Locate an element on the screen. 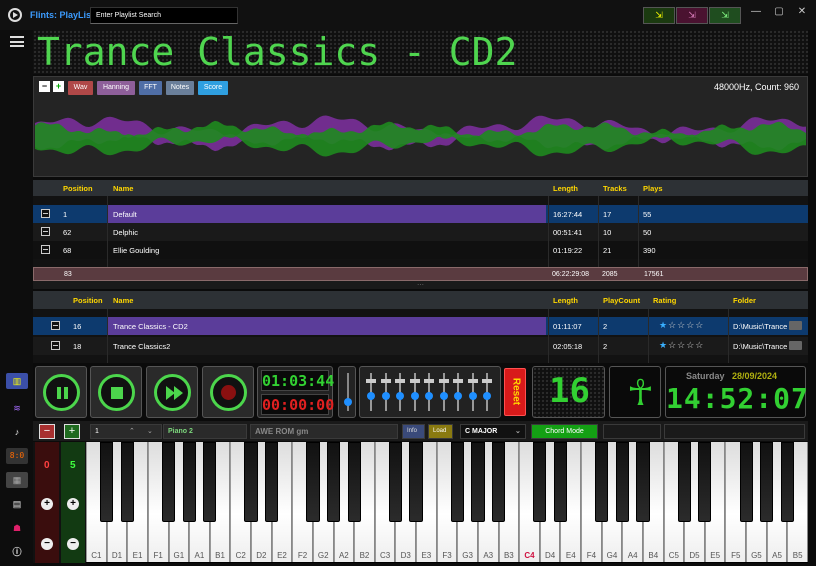 Image resolution: width=816 pixels, height=566 pixels. minimize-button: — is located at coordinates (756, 12).